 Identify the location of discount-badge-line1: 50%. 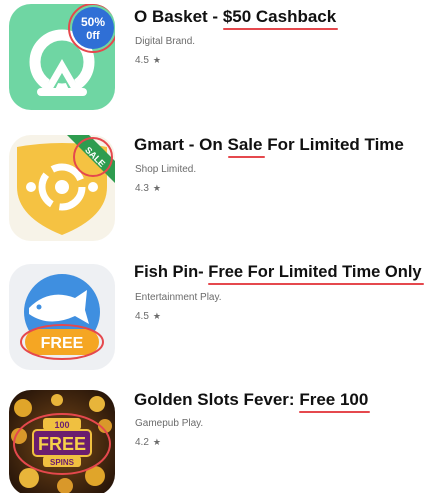
(93, 22).